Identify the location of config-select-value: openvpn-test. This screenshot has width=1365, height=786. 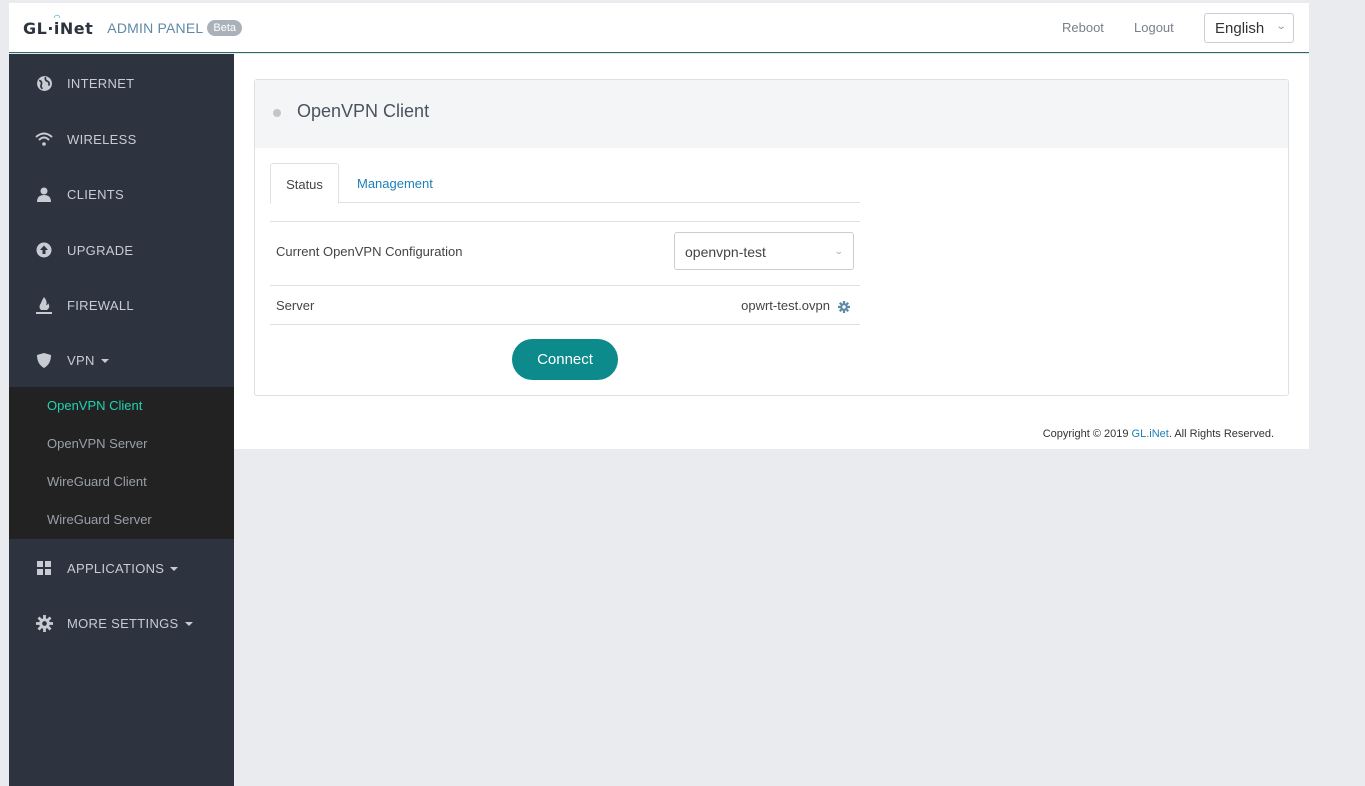
(725, 252).